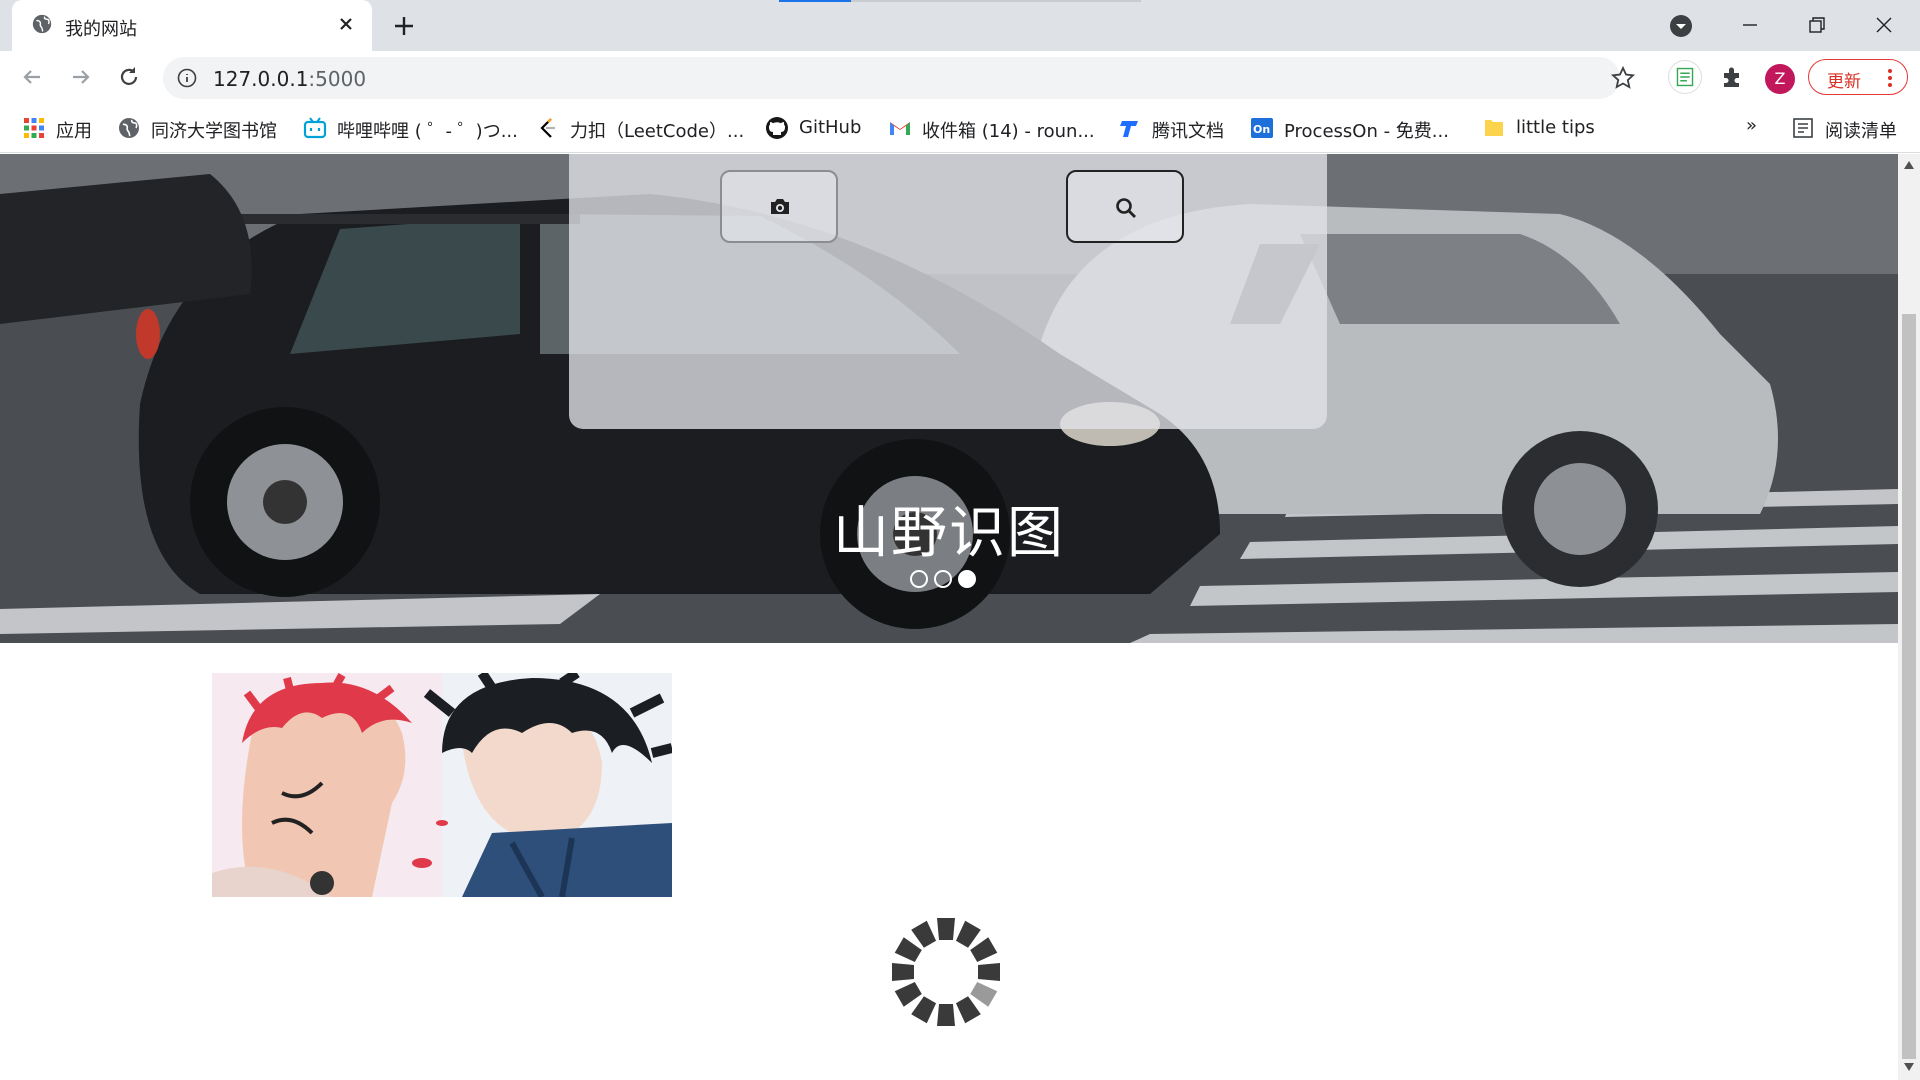 The height and width of the screenshot is (1080, 1920). What do you see at coordinates (899, 78) in the screenshot?
I see `address-bar: 127.0.0.1:5000` at bounding box center [899, 78].